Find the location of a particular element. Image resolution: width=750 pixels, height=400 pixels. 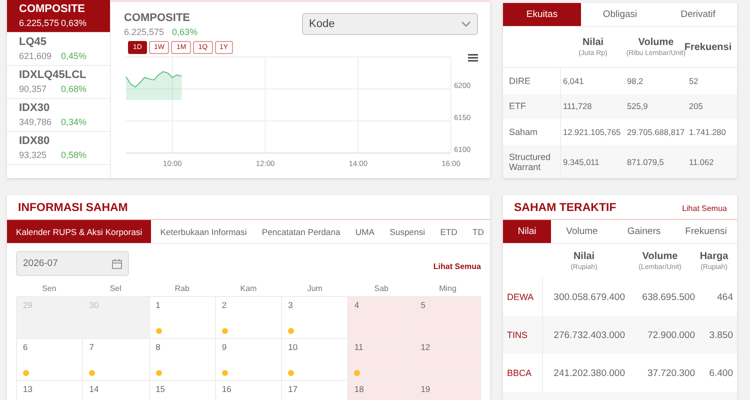

table-cell-text: 638.695.500 is located at coordinates (668, 297).